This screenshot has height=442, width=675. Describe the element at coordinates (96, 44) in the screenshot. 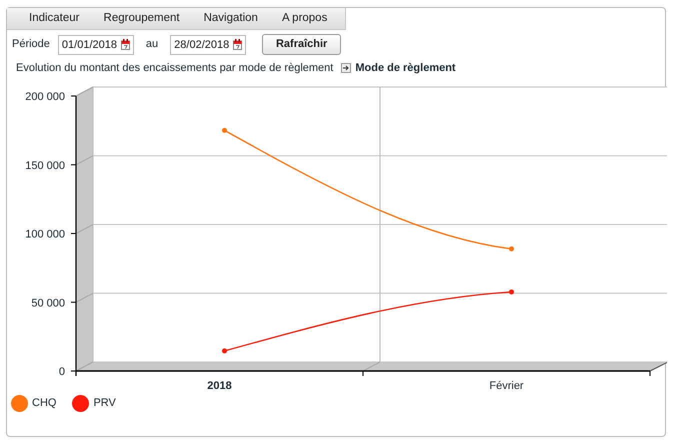

I see `date-field: 01/01/2018` at that location.